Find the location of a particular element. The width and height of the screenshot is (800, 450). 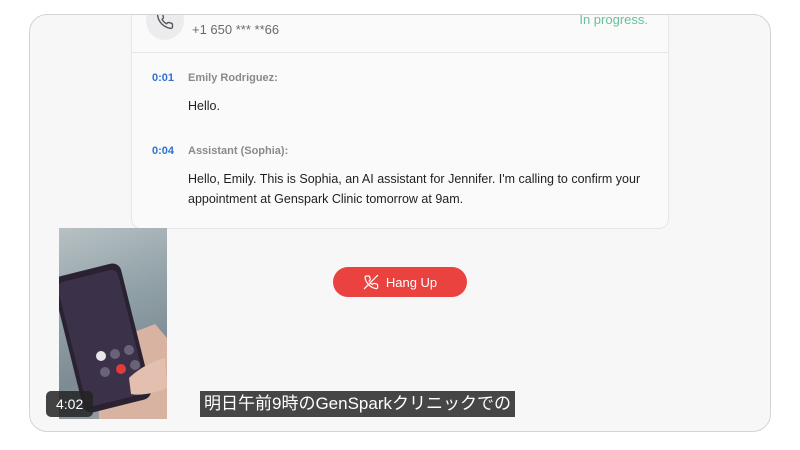

hang-up-label: Hang Up is located at coordinates (411, 282).